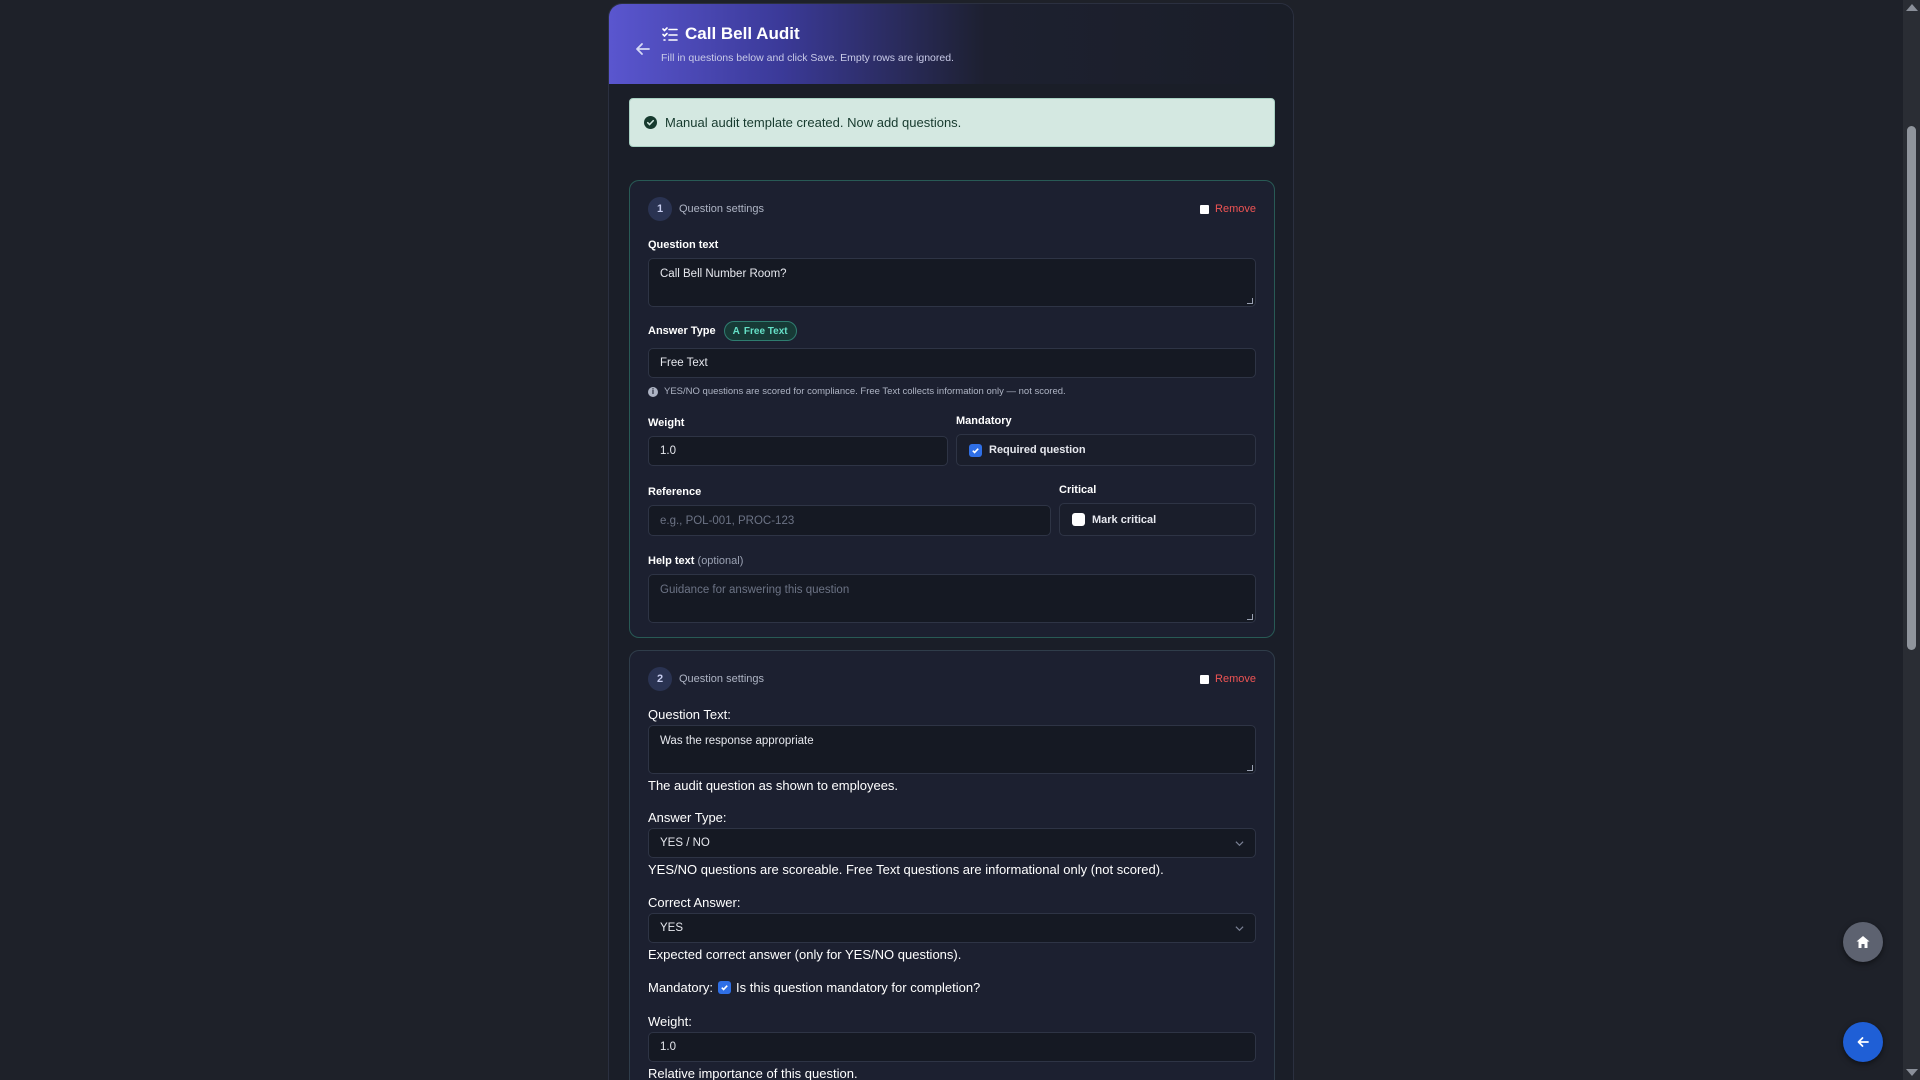 This screenshot has width=1920, height=1080. Describe the element at coordinates (696, 561) in the screenshot. I see `help-text-label: Help text (optional)` at that location.